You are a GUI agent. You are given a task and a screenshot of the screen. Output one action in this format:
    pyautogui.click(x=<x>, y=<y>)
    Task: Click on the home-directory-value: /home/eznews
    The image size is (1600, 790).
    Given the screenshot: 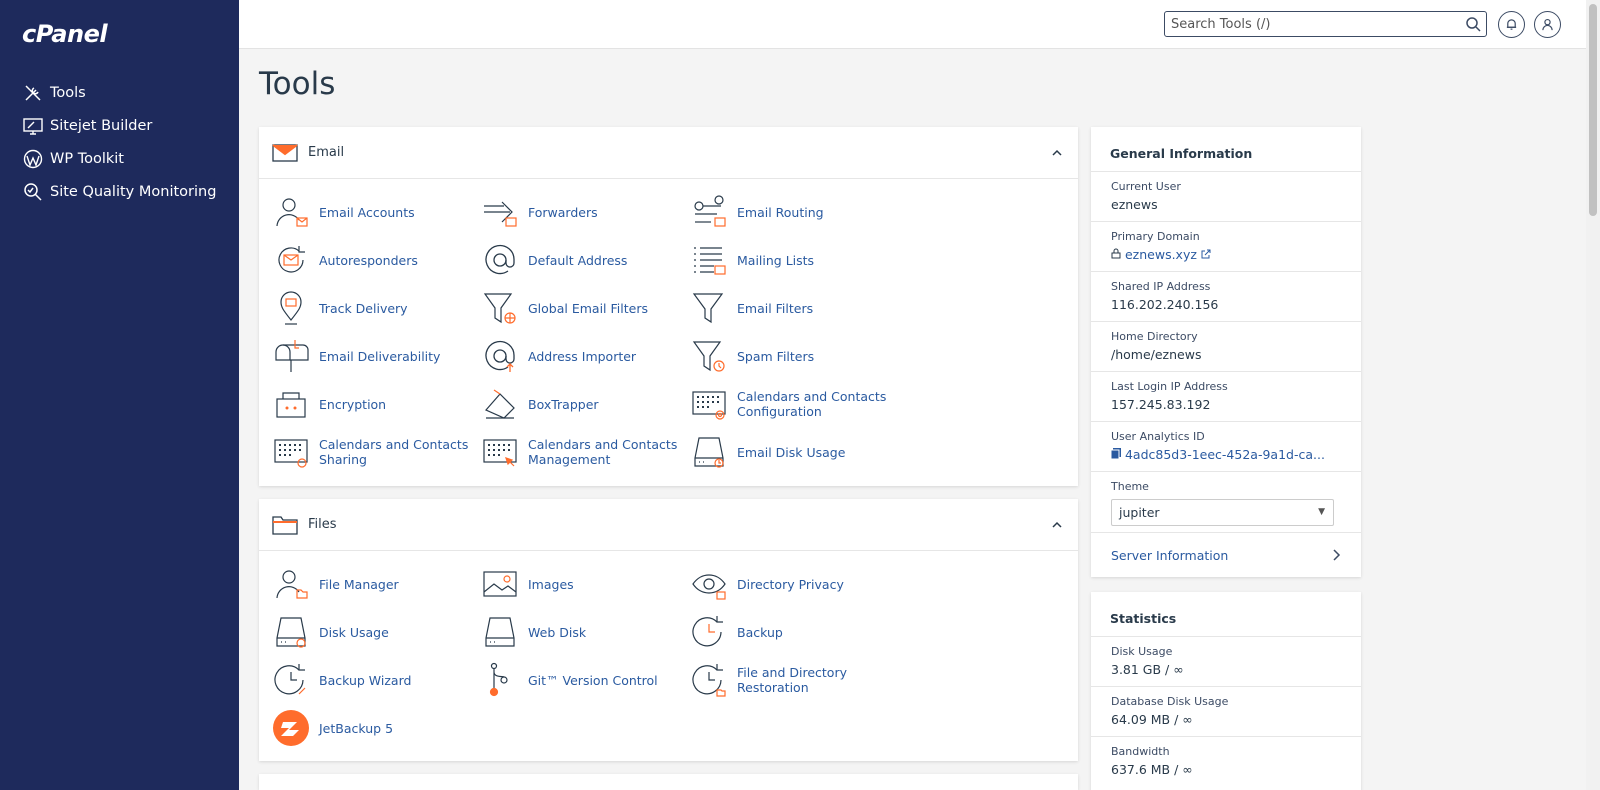 What is the action you would take?
    pyautogui.click(x=1156, y=354)
    